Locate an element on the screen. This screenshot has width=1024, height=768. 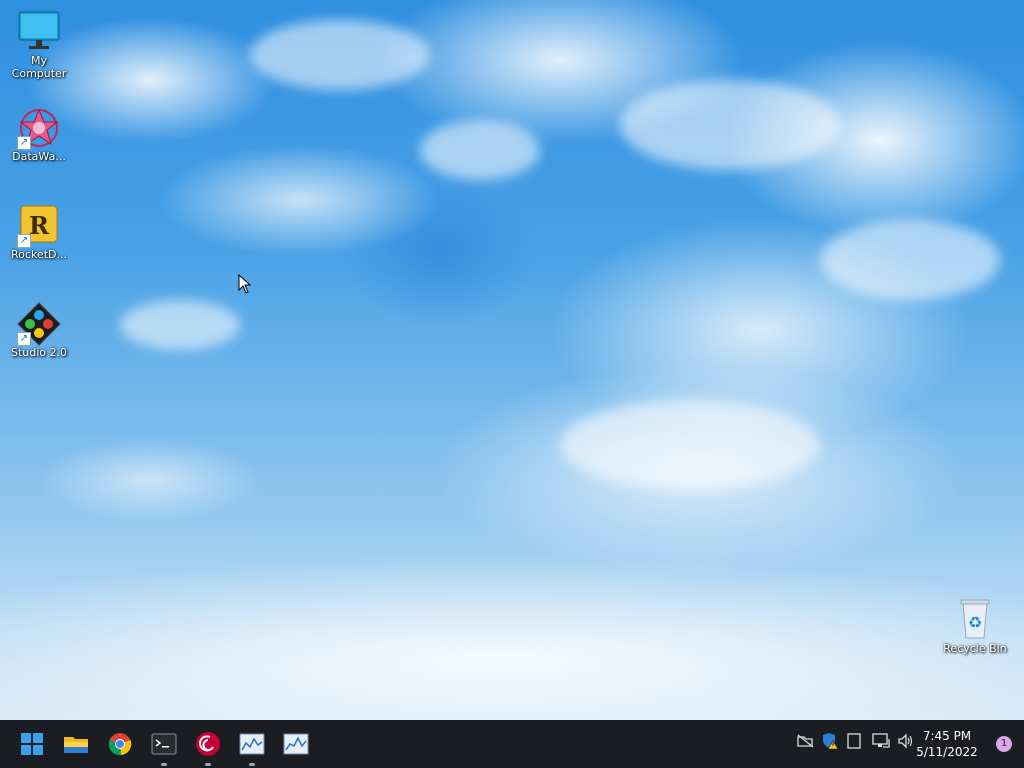
taskbar: 7:45 PM 5/11/2022 1 is located at coordinates (512, 744).